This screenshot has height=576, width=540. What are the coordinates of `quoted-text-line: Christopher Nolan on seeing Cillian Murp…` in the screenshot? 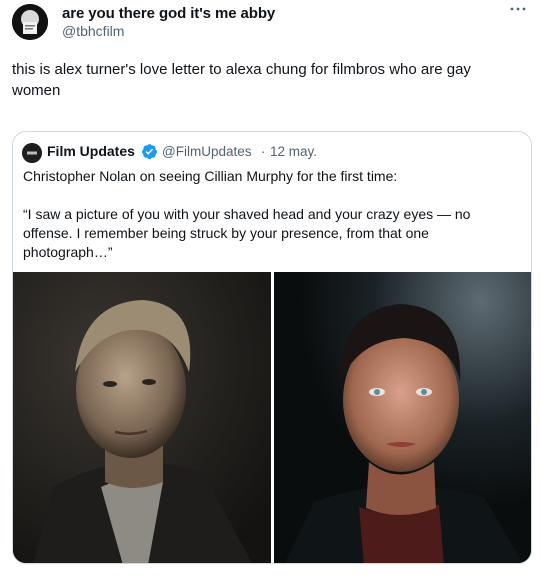 It's located at (210, 176).